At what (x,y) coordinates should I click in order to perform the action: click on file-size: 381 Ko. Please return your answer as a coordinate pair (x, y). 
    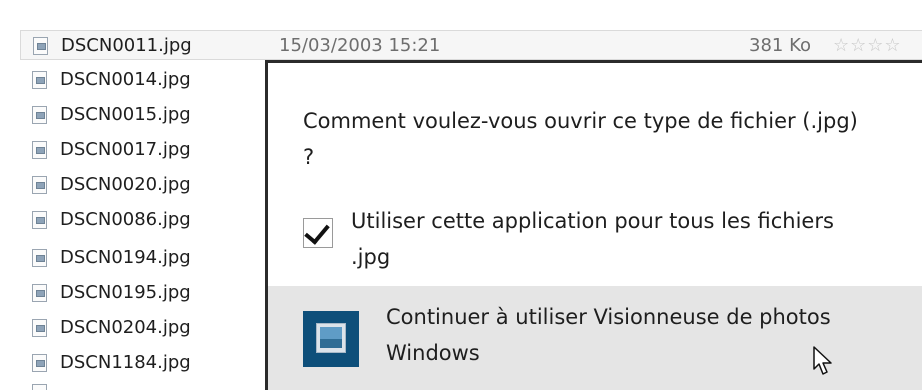
    Looking at the image, I should click on (780, 45).